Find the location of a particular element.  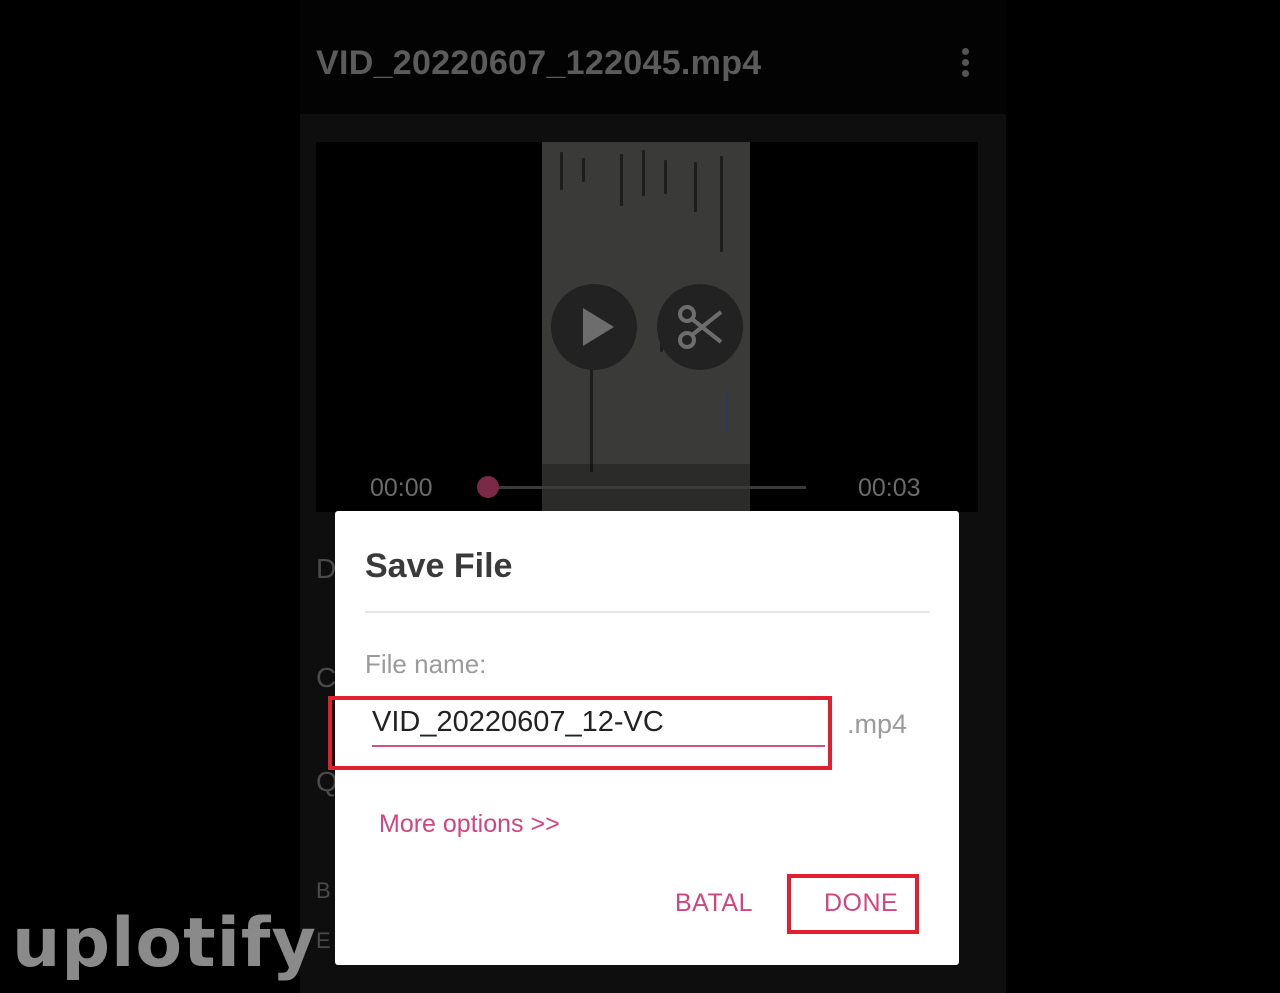

scissors-icon is located at coordinates (700, 327).